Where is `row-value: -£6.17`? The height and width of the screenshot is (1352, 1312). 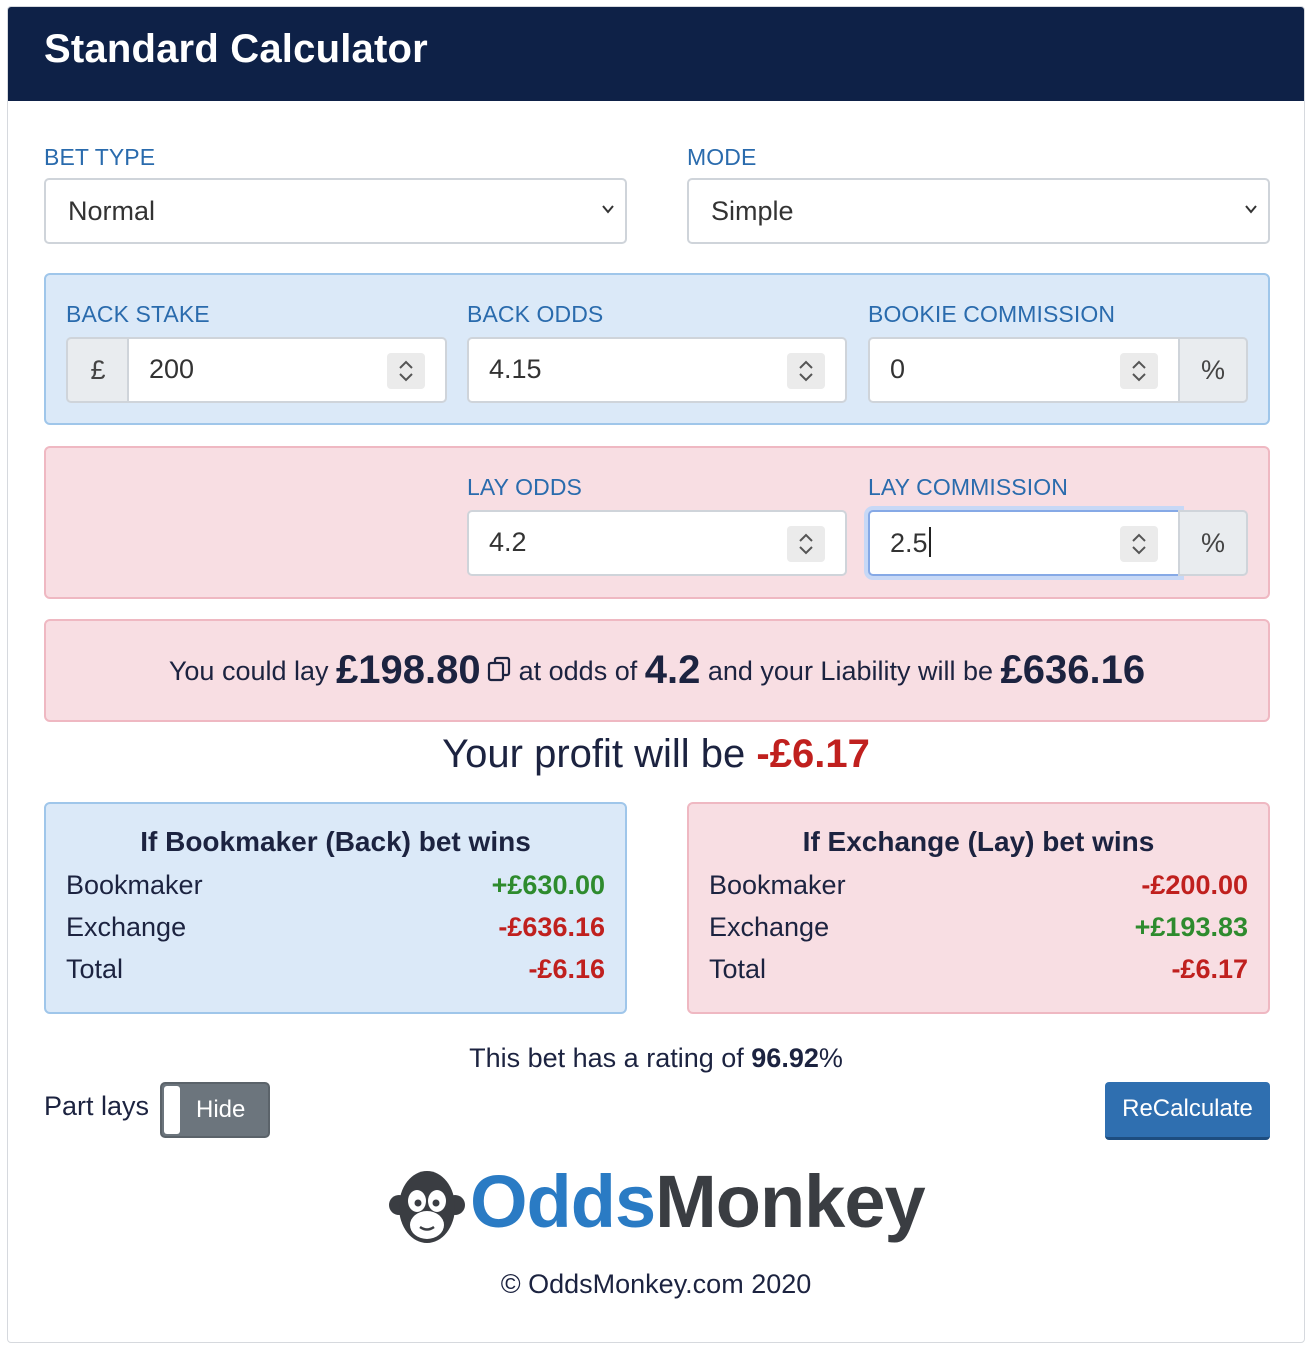
row-value: -£6.17 is located at coordinates (1209, 969).